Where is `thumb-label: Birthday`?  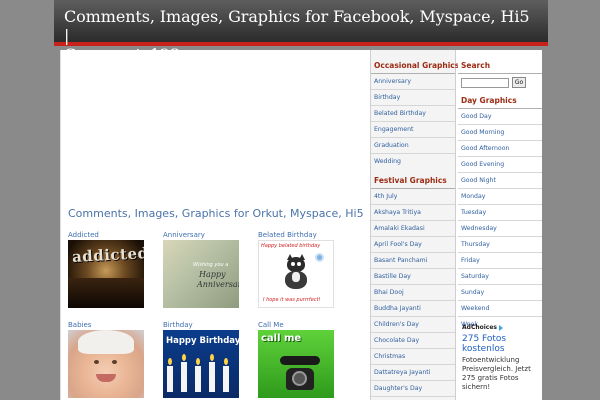
thumb-label: Birthday is located at coordinates (202, 325).